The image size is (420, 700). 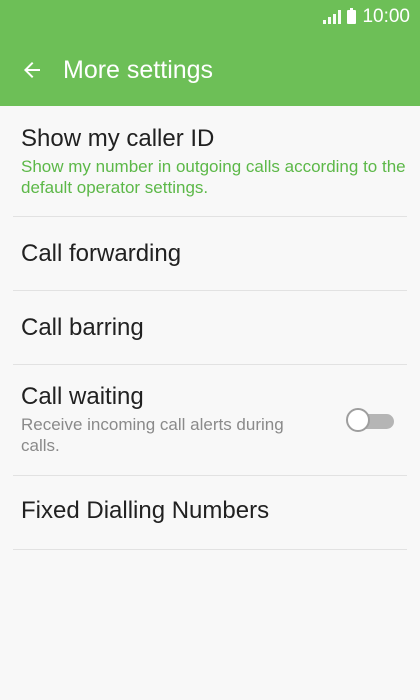 What do you see at coordinates (210, 254) in the screenshot?
I see `setting-call-forwarding: Call forwarding` at bounding box center [210, 254].